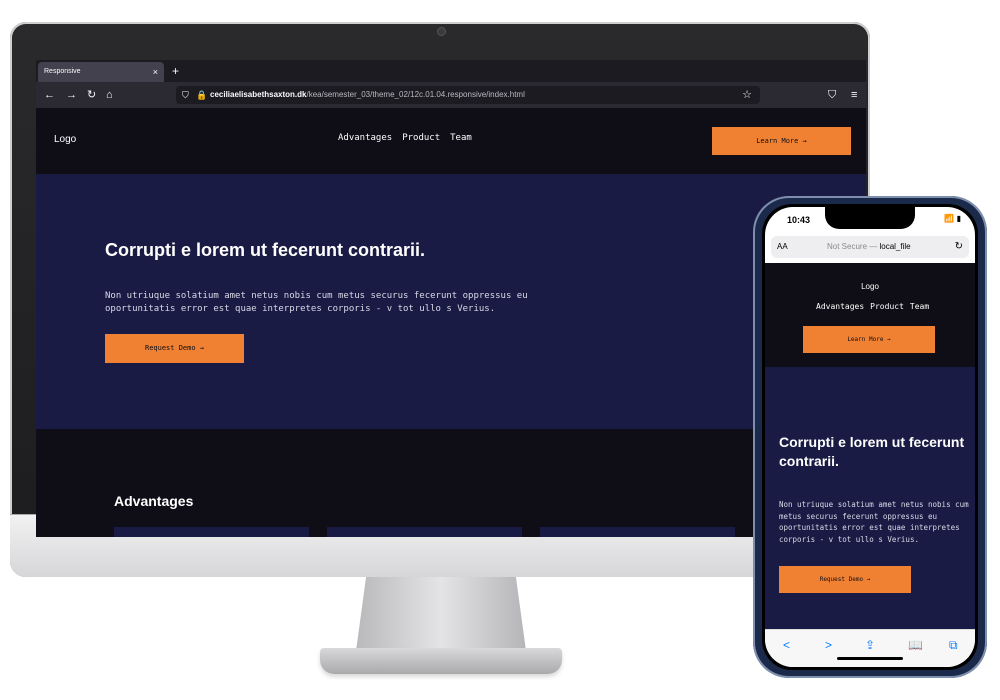 This screenshot has height=700, width=1000. I want to click on new-tab-icon: +, so click(175, 71).